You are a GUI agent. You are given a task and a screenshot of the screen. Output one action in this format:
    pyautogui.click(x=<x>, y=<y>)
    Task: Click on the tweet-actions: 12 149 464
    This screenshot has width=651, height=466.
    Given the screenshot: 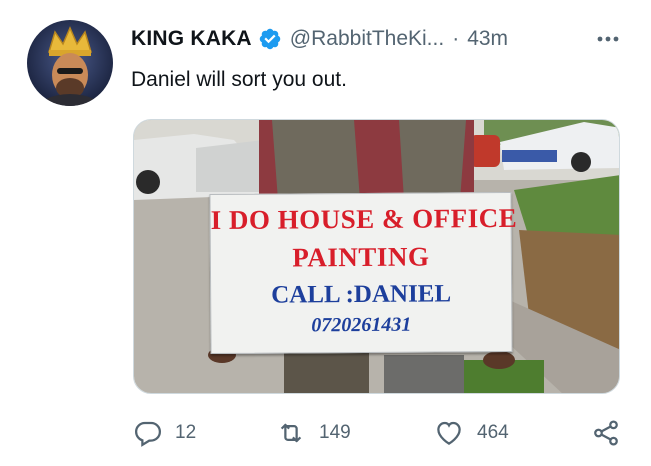 What is the action you would take?
    pyautogui.click(x=378, y=433)
    